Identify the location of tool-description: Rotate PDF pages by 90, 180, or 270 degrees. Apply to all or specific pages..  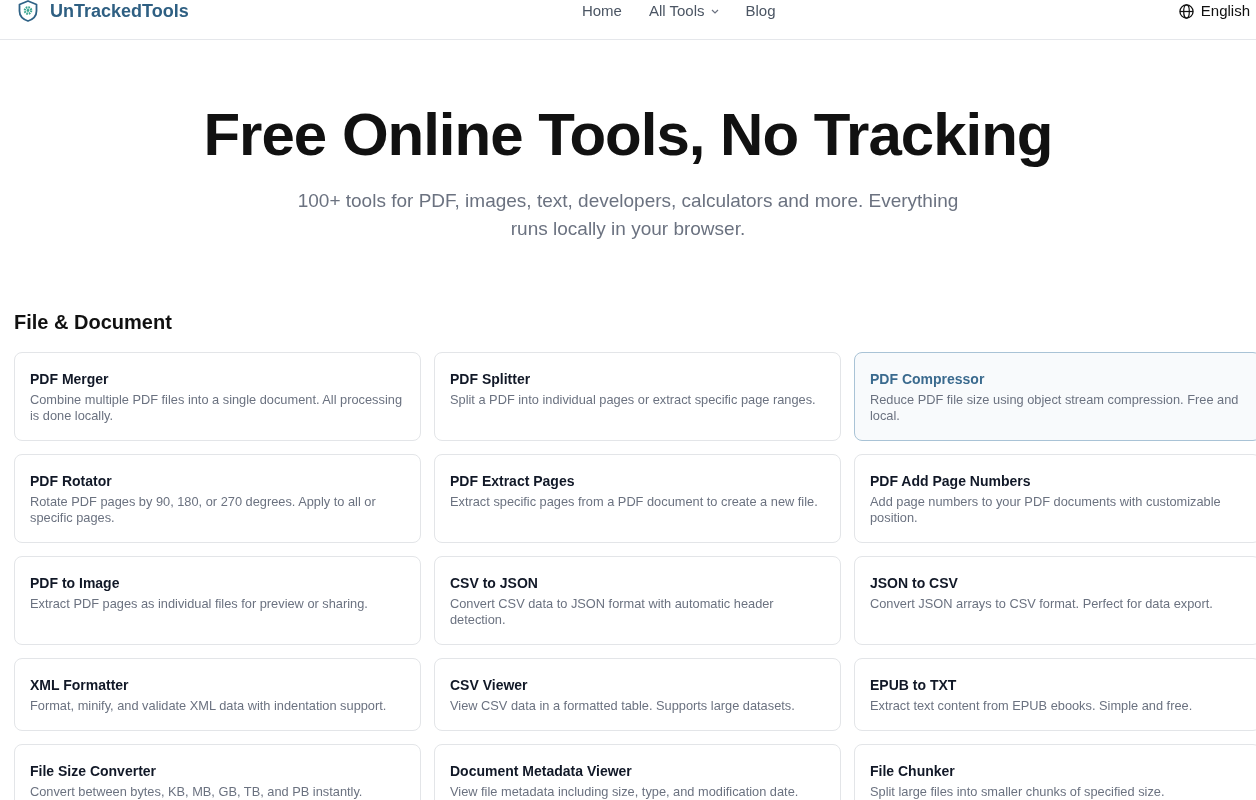
(203, 510).